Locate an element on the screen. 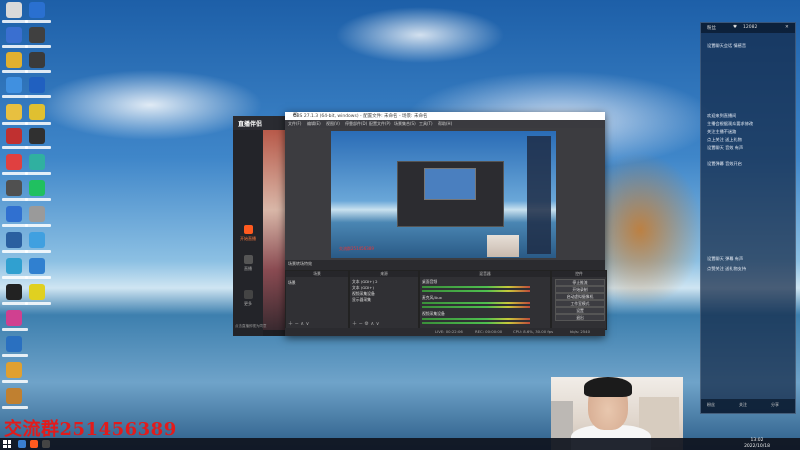  cpu-usage: CPU: 8.6%, 30.00 fps is located at coordinates (533, 331).